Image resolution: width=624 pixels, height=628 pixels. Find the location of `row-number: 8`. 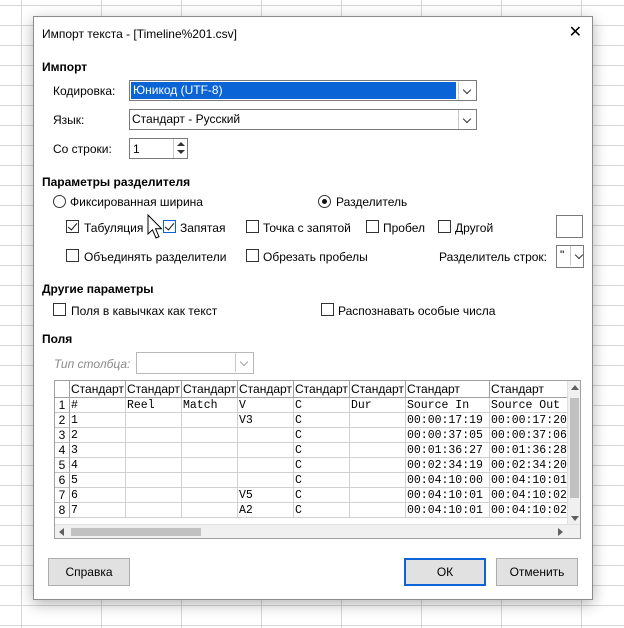

row-number: 8 is located at coordinates (62, 510).